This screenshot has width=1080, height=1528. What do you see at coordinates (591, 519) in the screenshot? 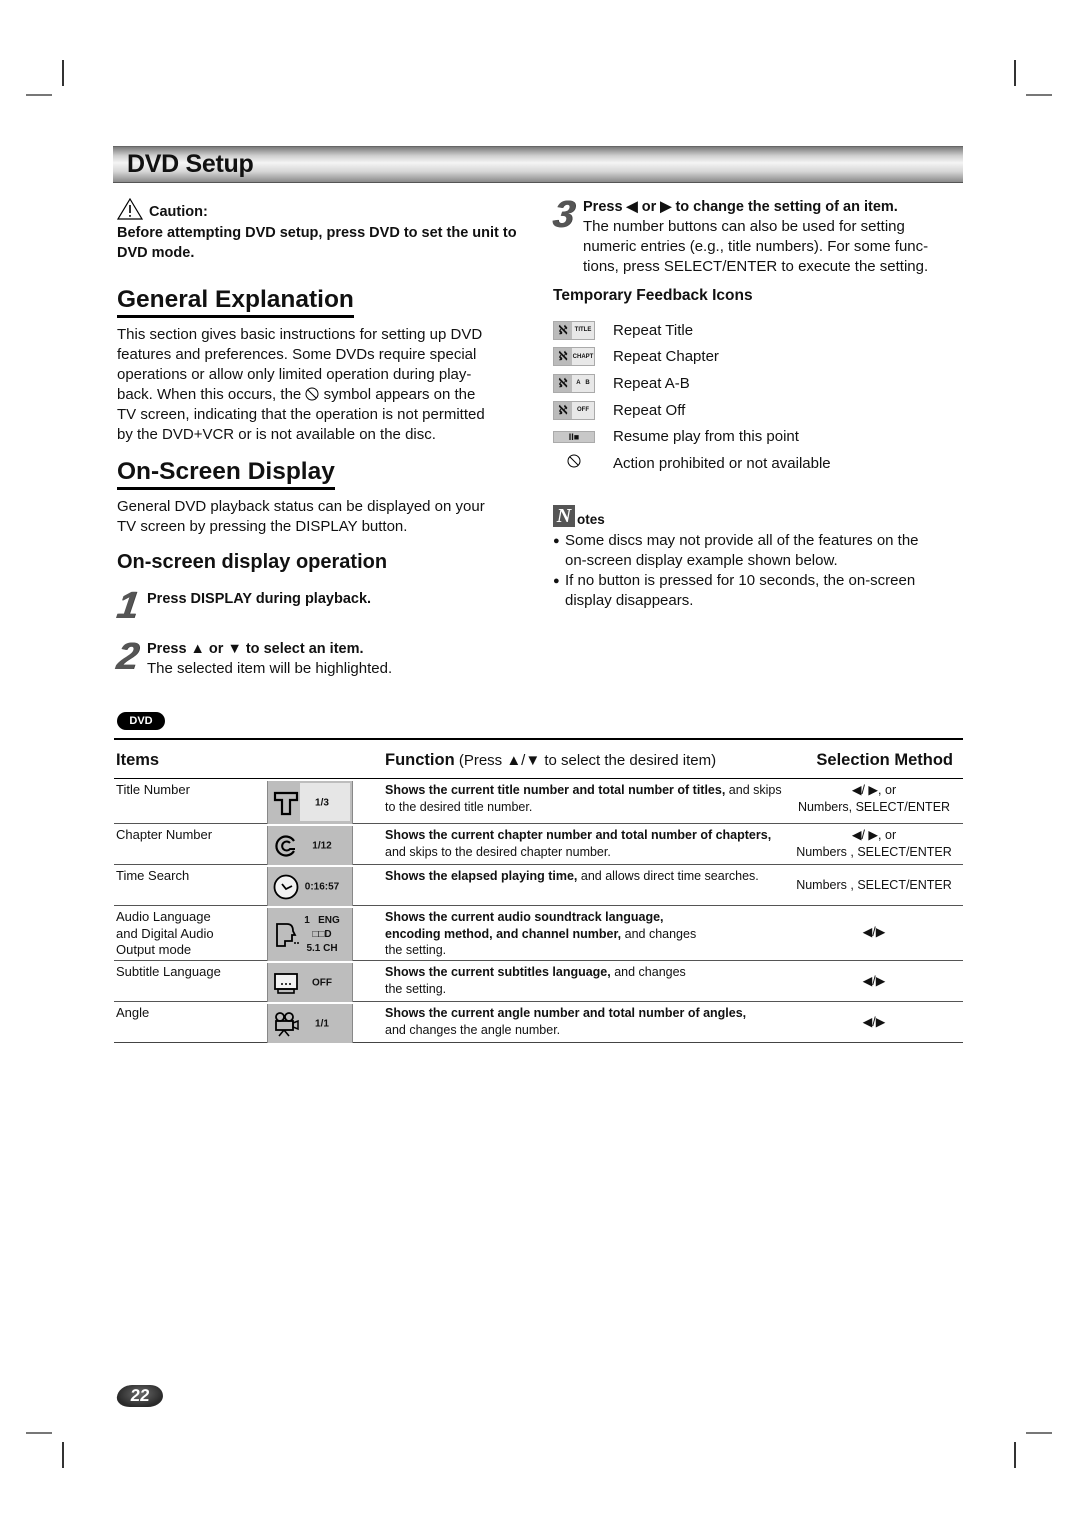
I see `notes-label: otes` at bounding box center [591, 519].